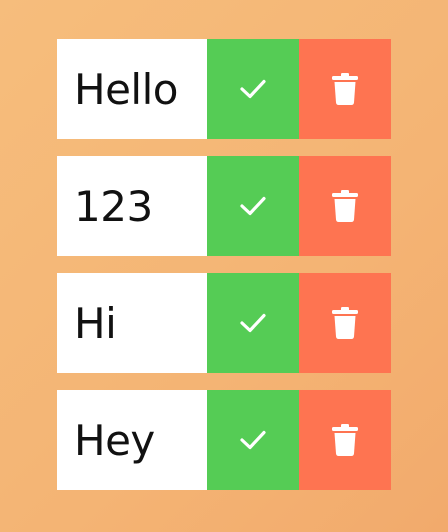  Describe the element at coordinates (132, 89) in the screenshot. I see `todo-text: Hello` at that location.